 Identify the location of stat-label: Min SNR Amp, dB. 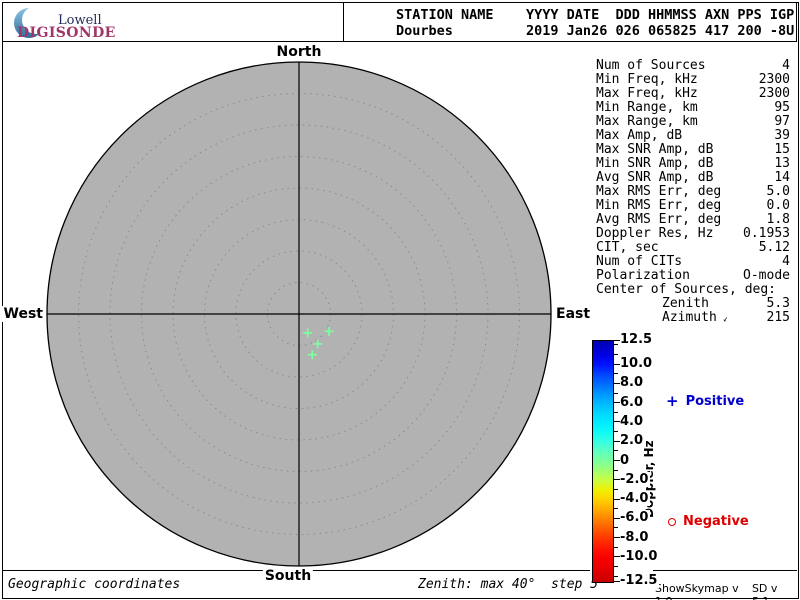
(655, 163).